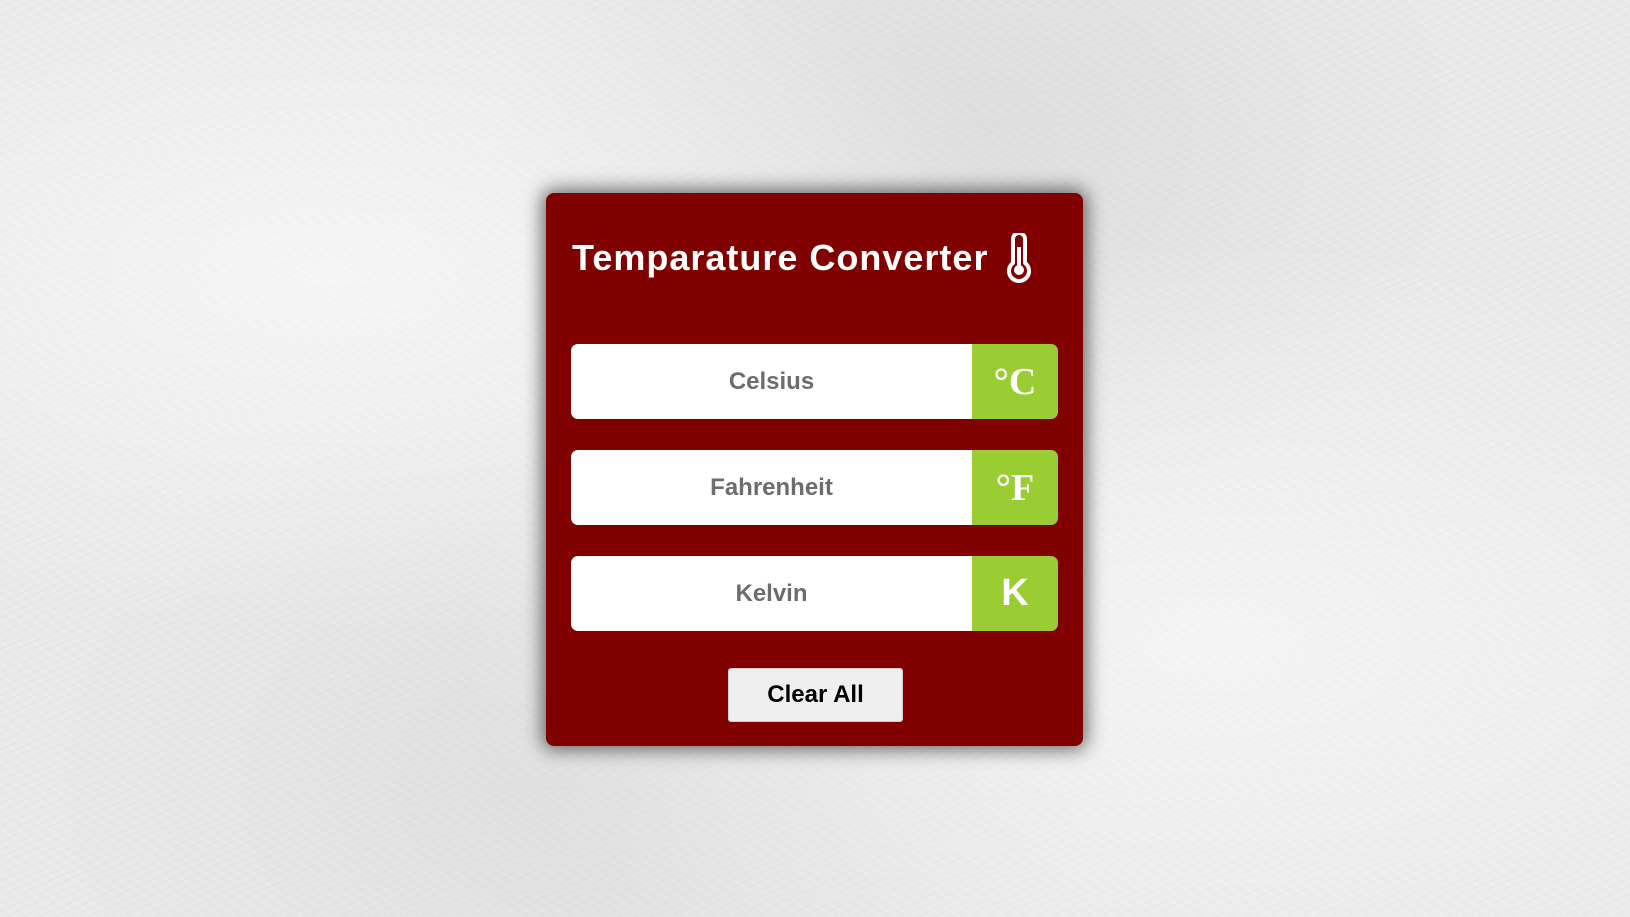  What do you see at coordinates (771, 593) in the screenshot?
I see `kelvin-input` at bounding box center [771, 593].